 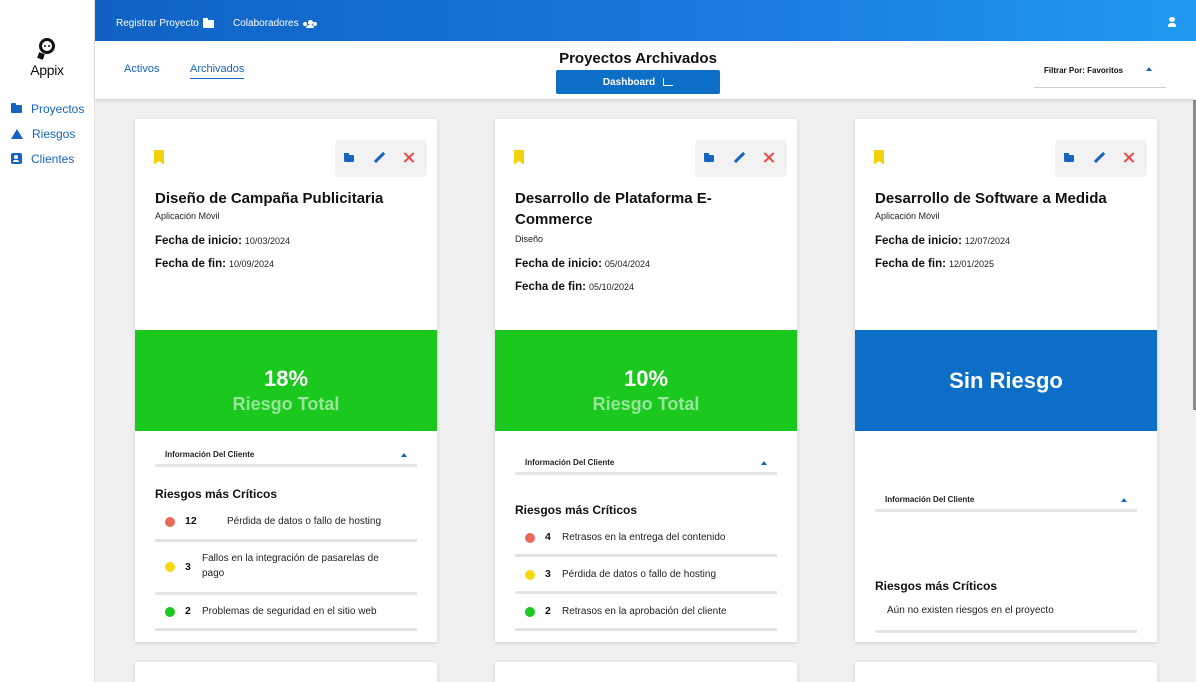 What do you see at coordinates (141, 70) in the screenshot?
I see `tab-activos: Activos` at bounding box center [141, 70].